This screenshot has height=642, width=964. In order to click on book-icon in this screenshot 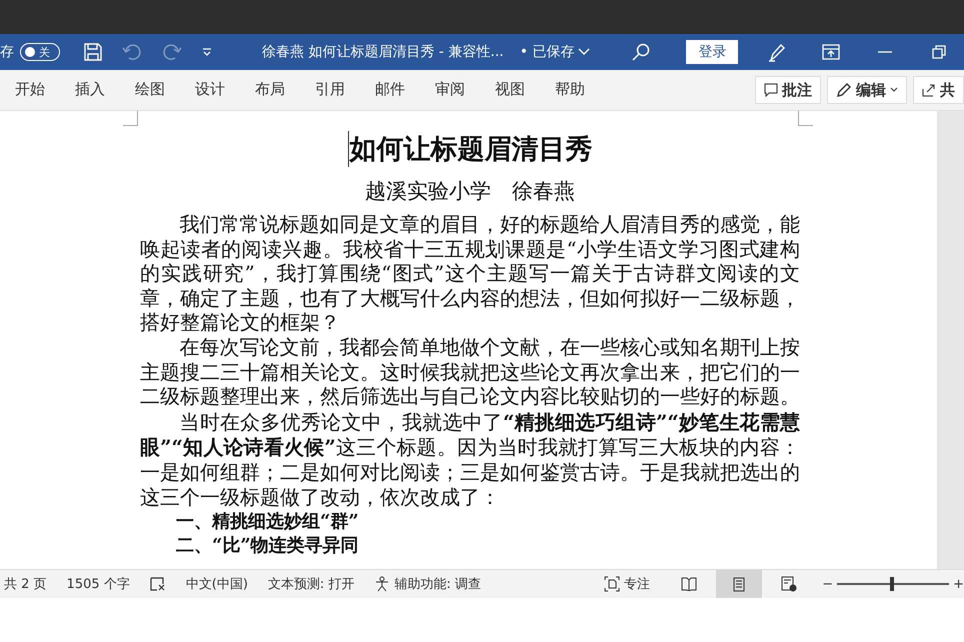, I will do `click(689, 584)`.